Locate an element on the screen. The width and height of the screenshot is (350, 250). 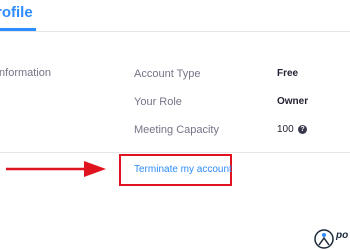
account-type-value: Free is located at coordinates (288, 73).